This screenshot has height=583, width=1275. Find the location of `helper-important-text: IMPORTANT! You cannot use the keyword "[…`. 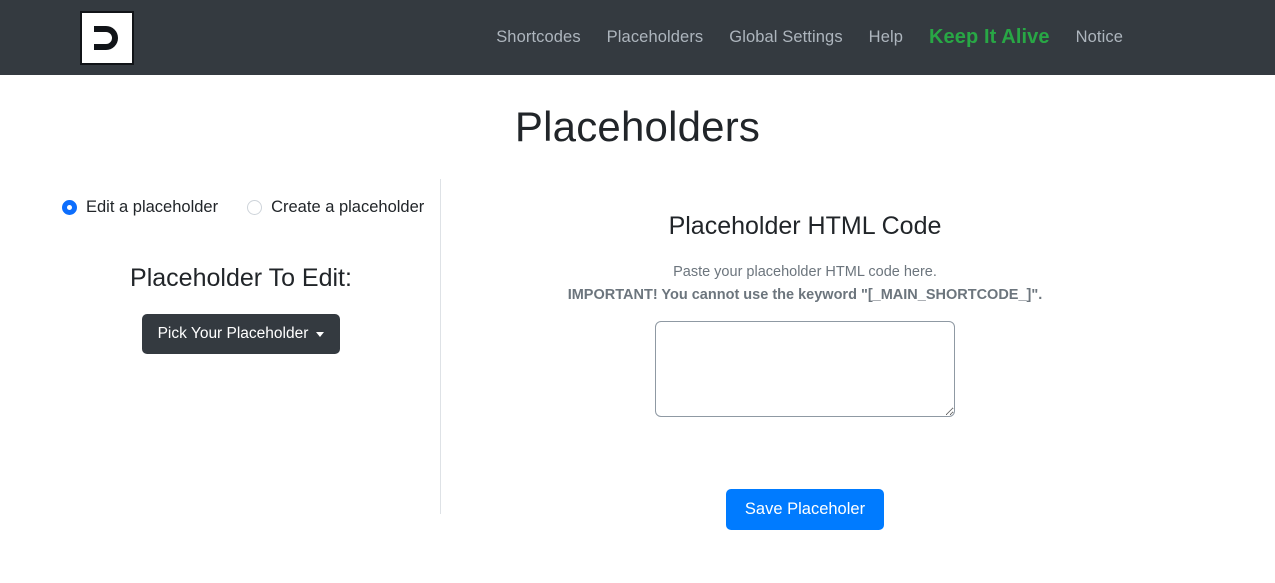

helper-important-text: IMPORTANT! You cannot use the keyword "[… is located at coordinates (805, 294).